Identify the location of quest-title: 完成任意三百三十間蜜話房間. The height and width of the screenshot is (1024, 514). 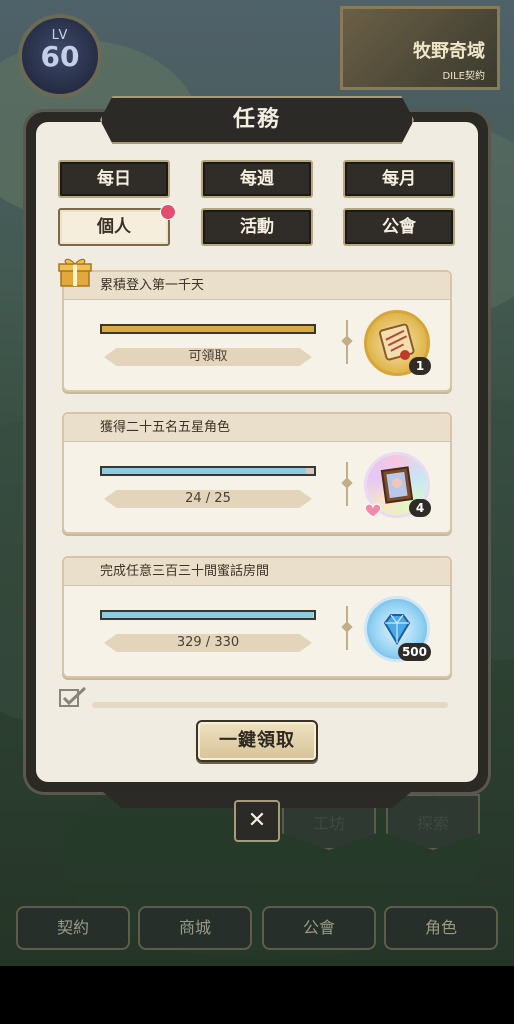
(257, 572).